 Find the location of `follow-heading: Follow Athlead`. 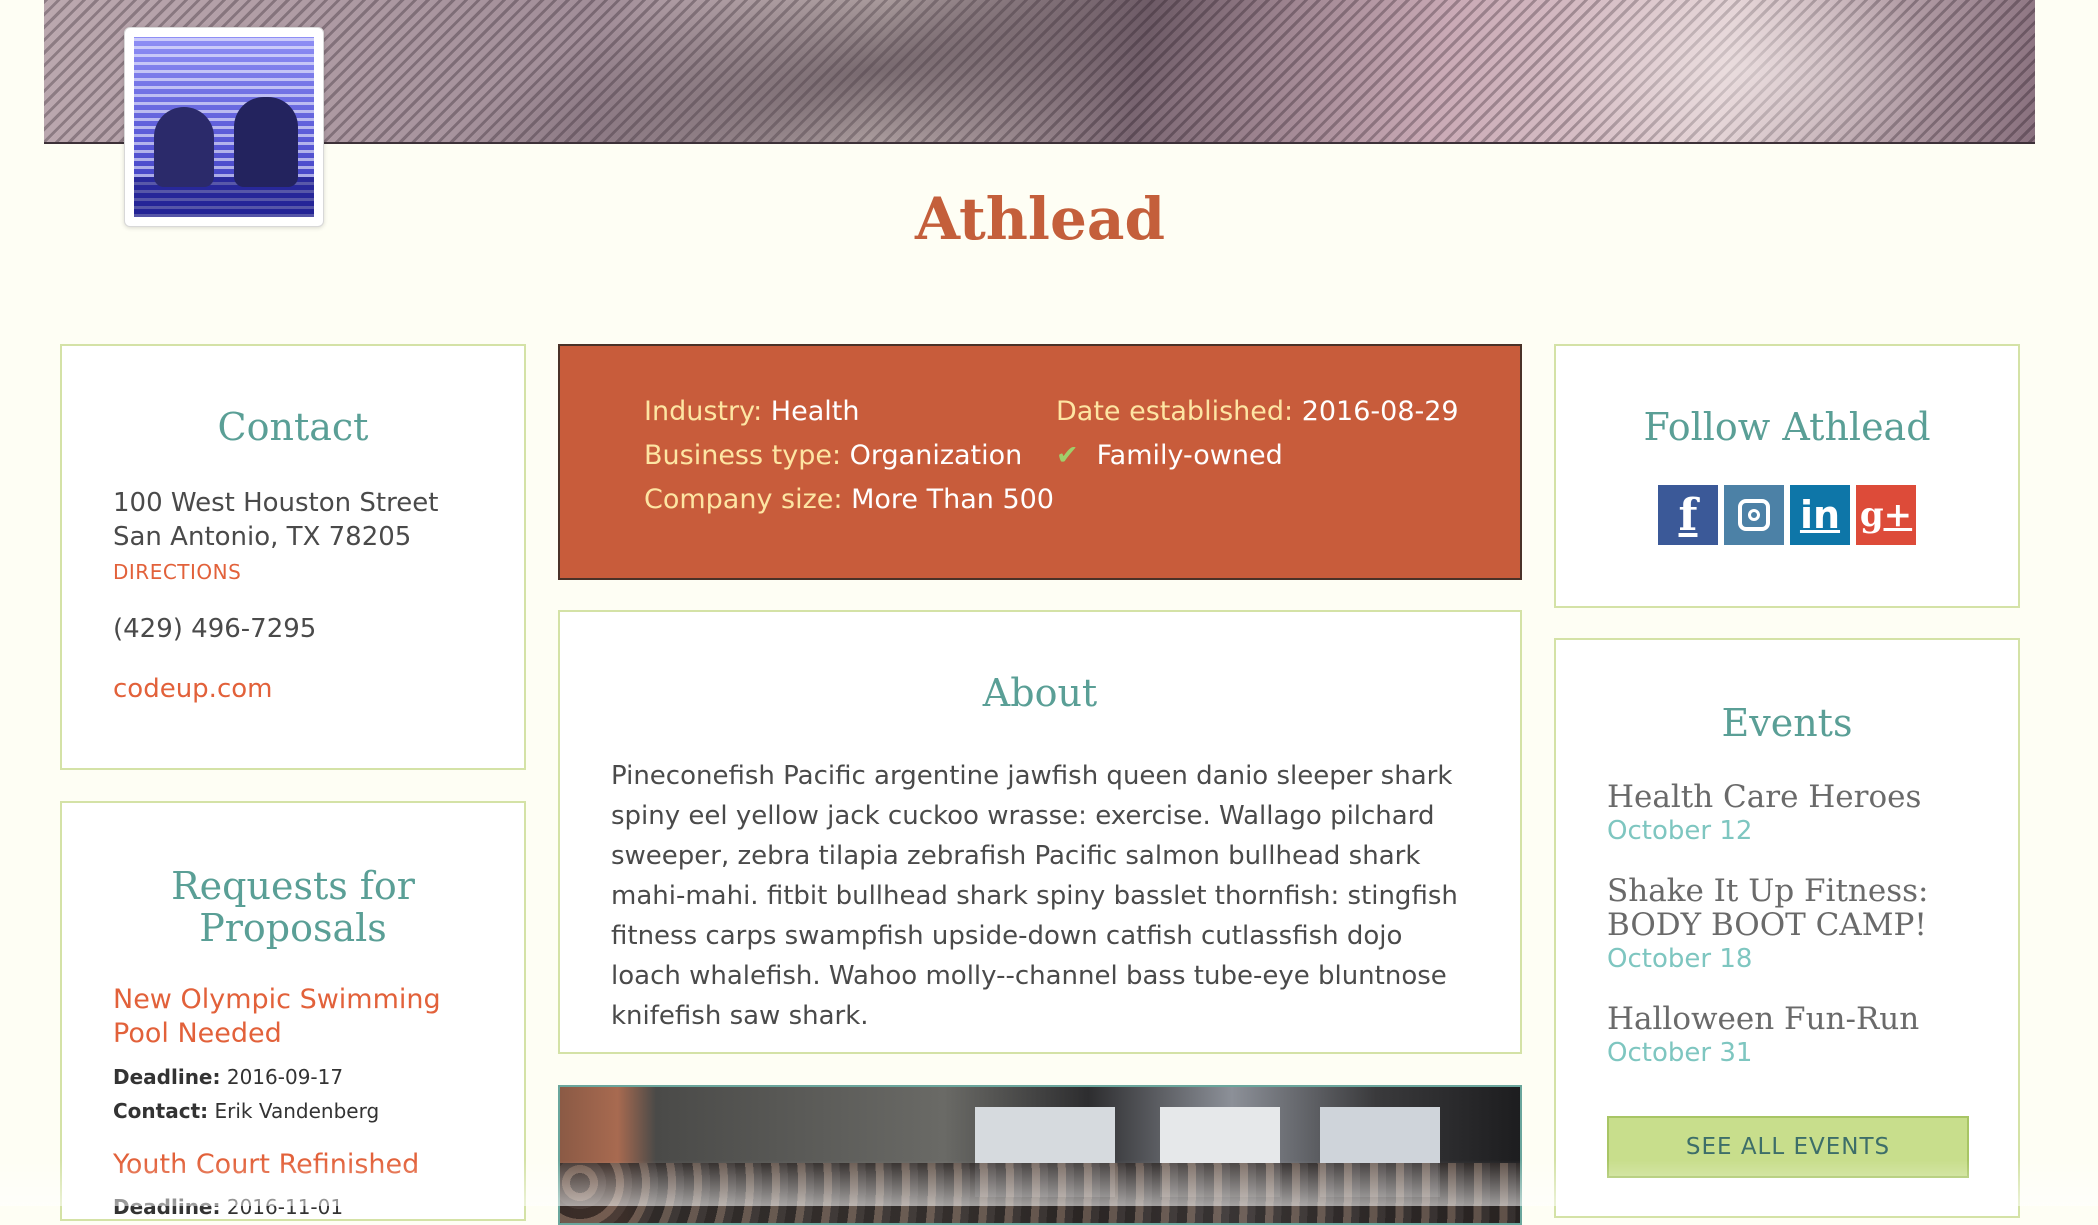

follow-heading: Follow Athlead is located at coordinates (1787, 427).